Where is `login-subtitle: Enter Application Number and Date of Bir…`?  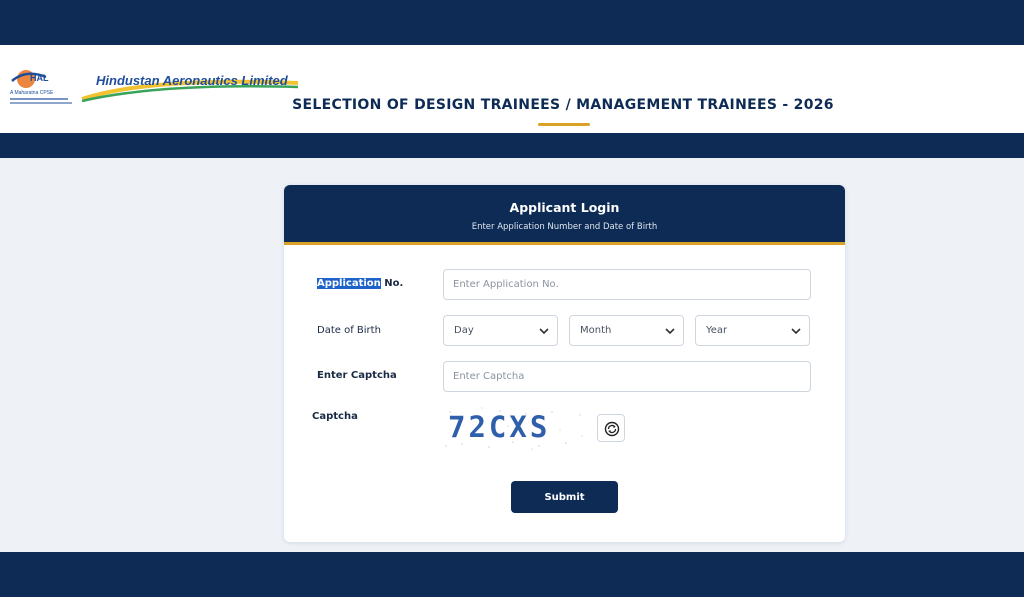
login-subtitle: Enter Application Number and Date of Bir… is located at coordinates (564, 227).